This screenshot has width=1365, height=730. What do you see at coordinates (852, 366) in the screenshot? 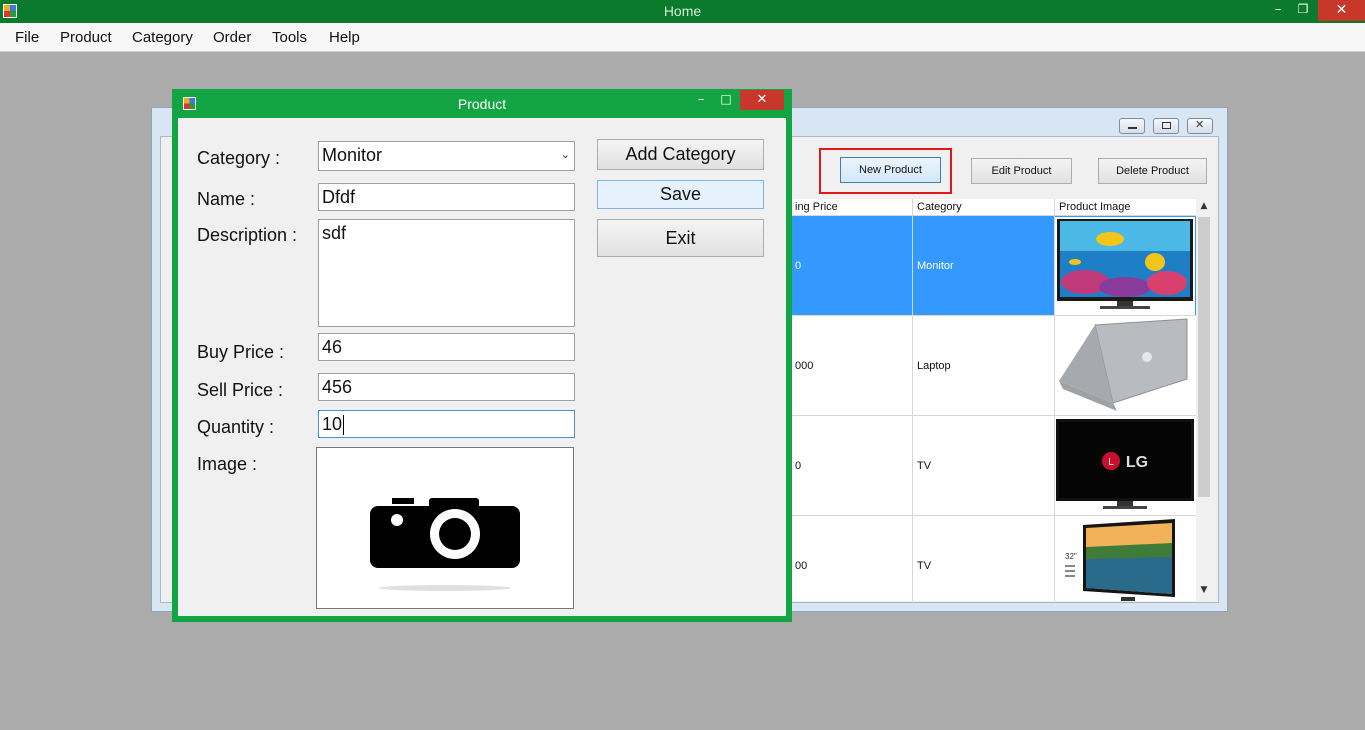
I see `price-cell: 000` at bounding box center [852, 366].